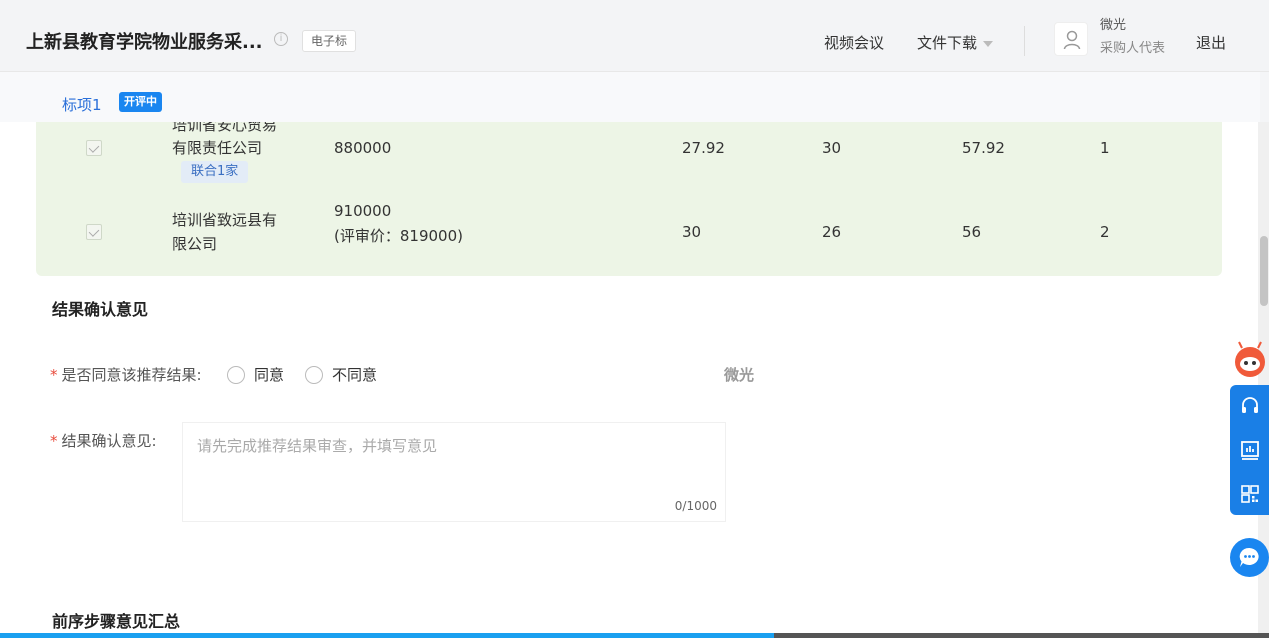  Describe the element at coordinates (1264, 271) in the screenshot. I see `scrollbar-thumb` at that location.